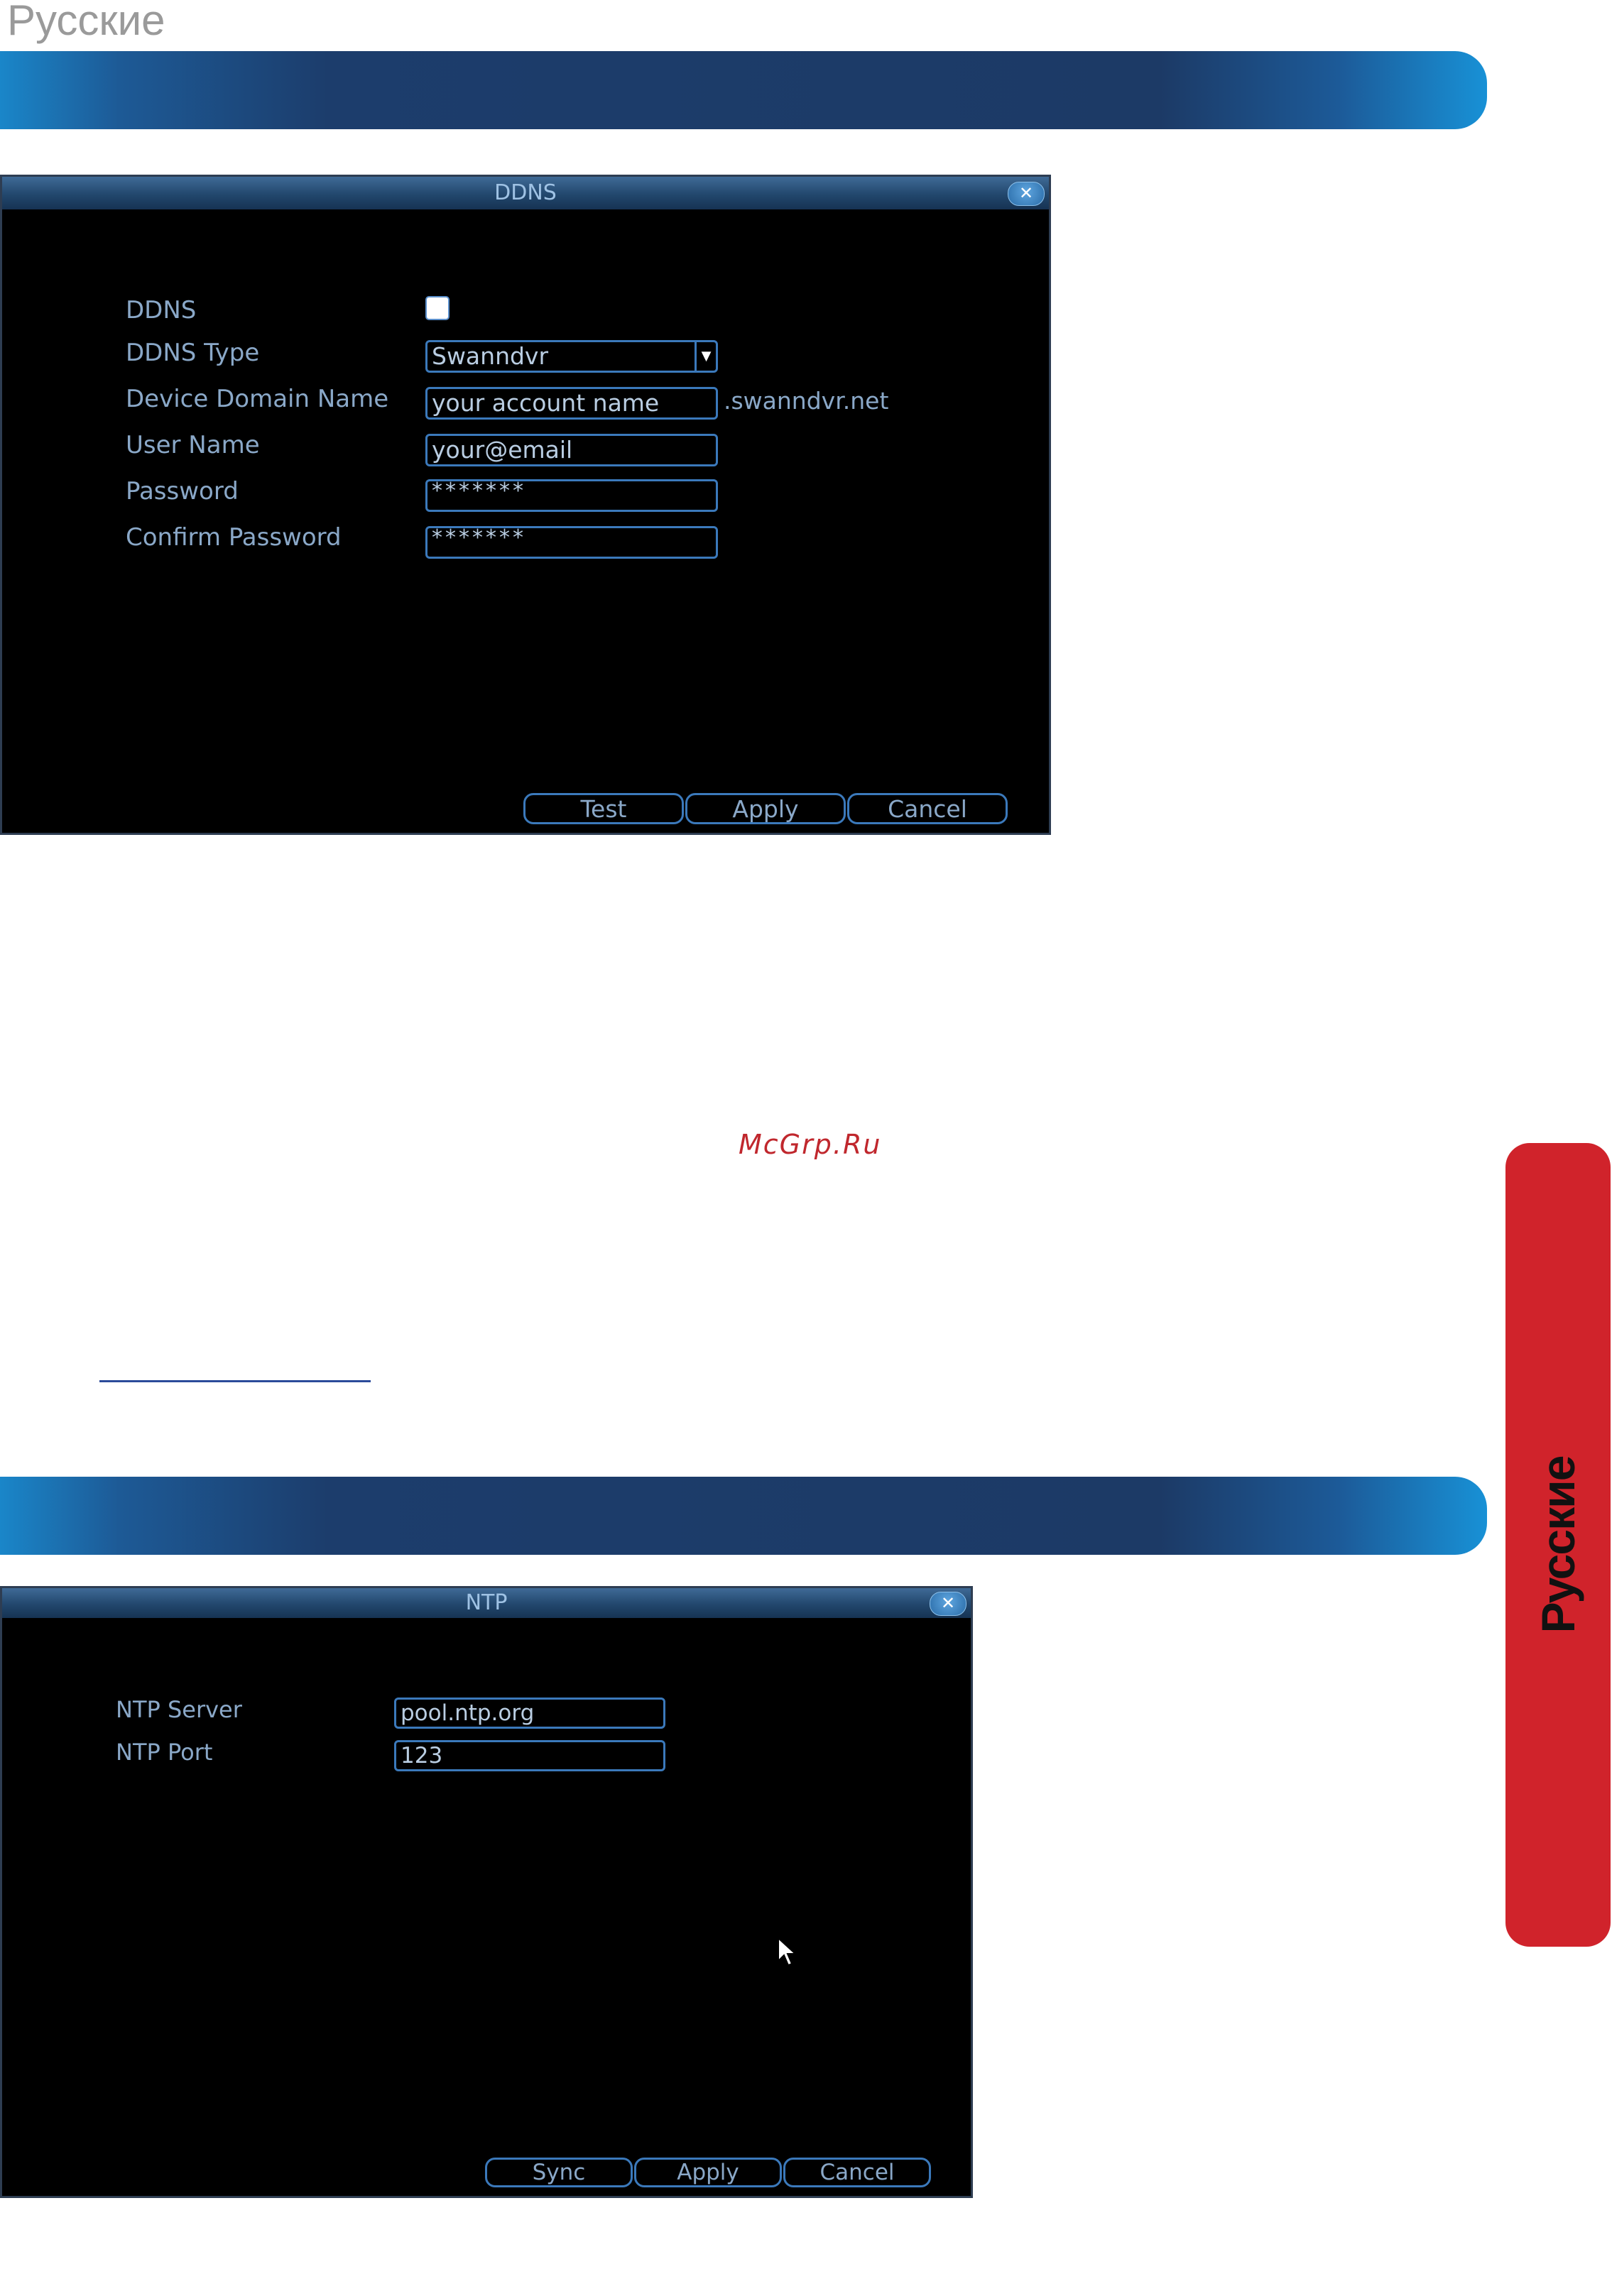  Describe the element at coordinates (193, 353) in the screenshot. I see `ddns-type-label: DDNS Type` at that location.